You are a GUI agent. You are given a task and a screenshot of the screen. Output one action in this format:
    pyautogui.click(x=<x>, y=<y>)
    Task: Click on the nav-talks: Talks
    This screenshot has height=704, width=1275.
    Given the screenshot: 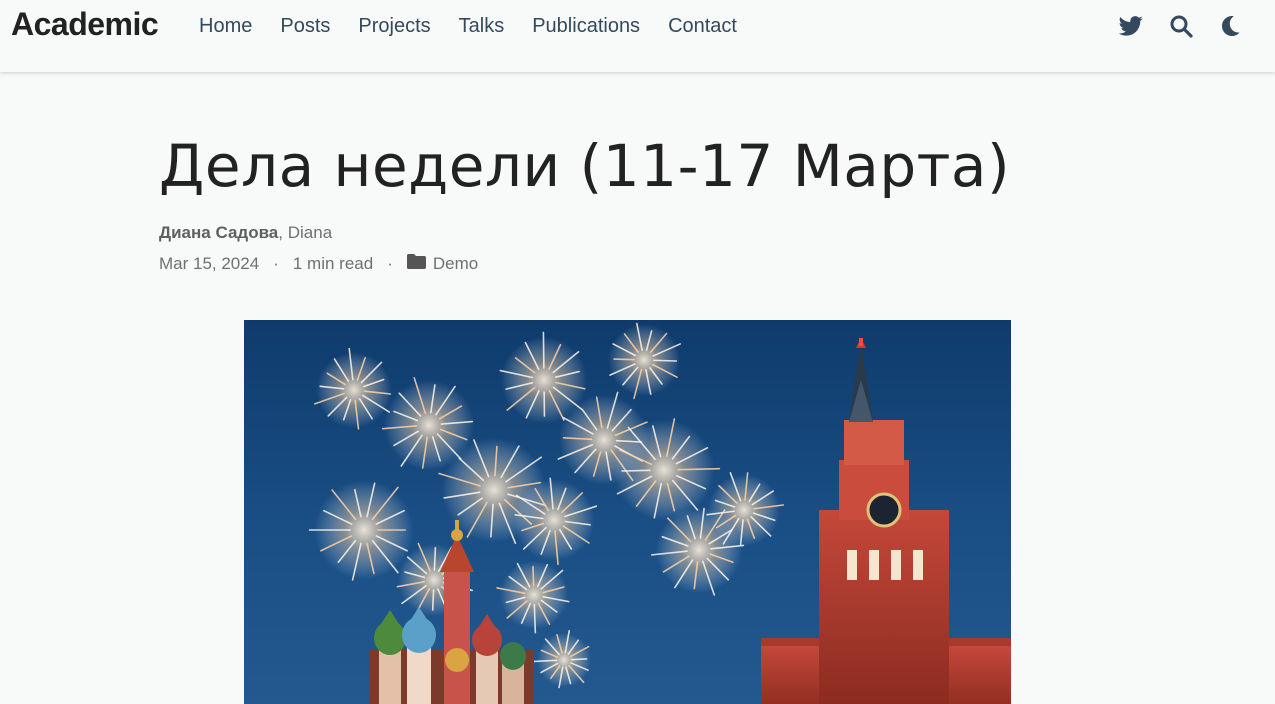 What is the action you would take?
    pyautogui.click(x=482, y=26)
    